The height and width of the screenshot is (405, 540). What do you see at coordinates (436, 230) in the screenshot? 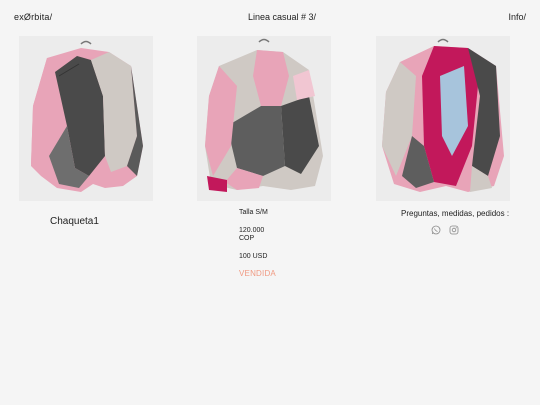
I see `whatsapp-icon` at bounding box center [436, 230].